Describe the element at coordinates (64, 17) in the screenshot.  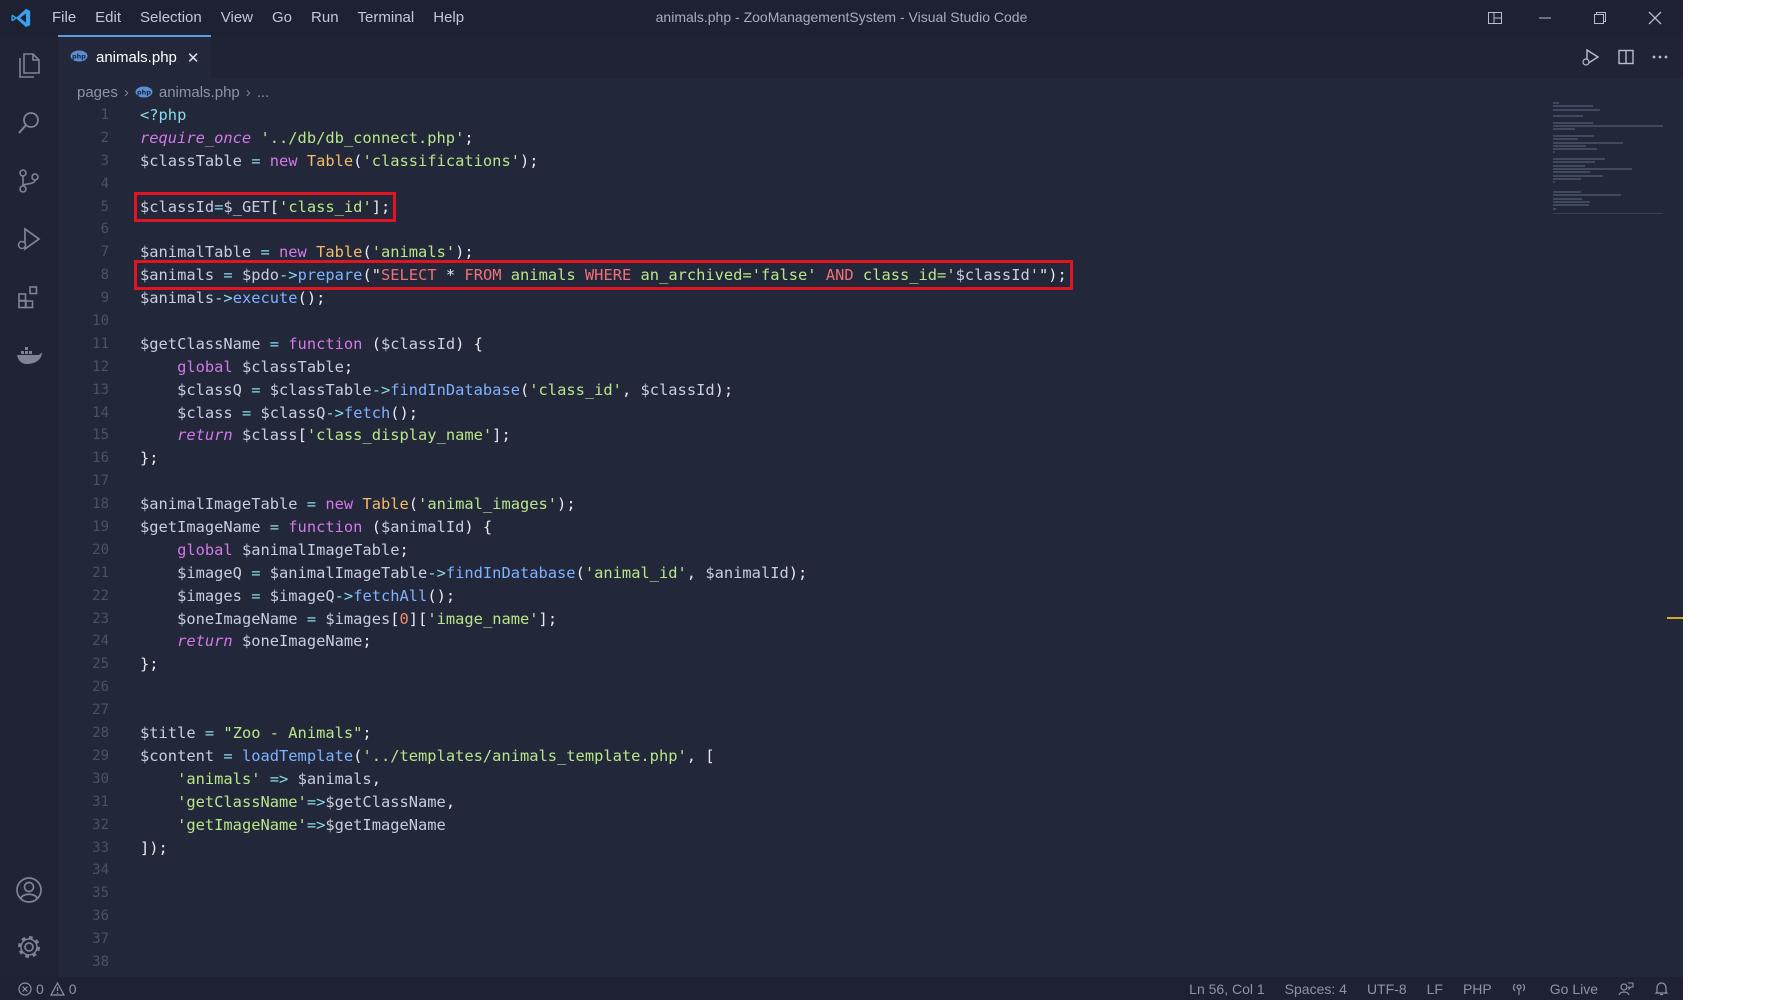
I see `menu-file: File` at that location.